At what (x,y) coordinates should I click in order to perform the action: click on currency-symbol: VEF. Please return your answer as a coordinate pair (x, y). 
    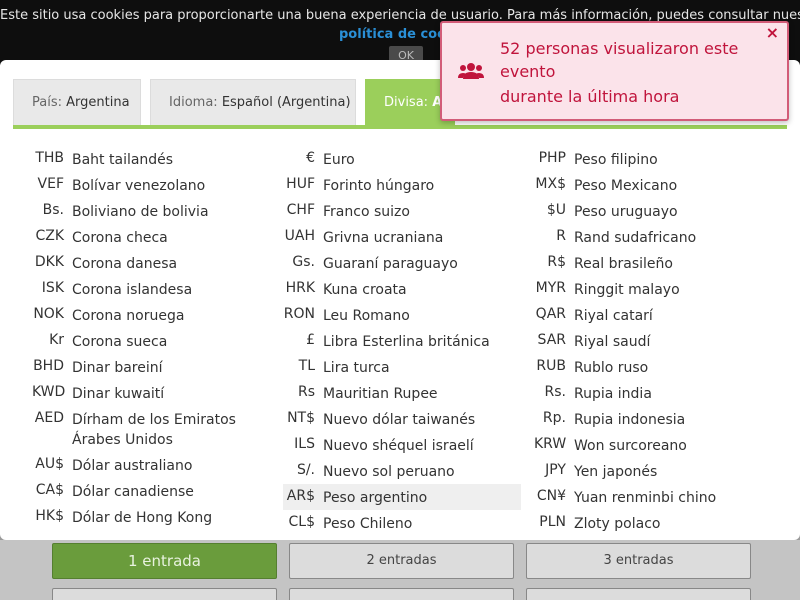
    Looking at the image, I should click on (50, 184).